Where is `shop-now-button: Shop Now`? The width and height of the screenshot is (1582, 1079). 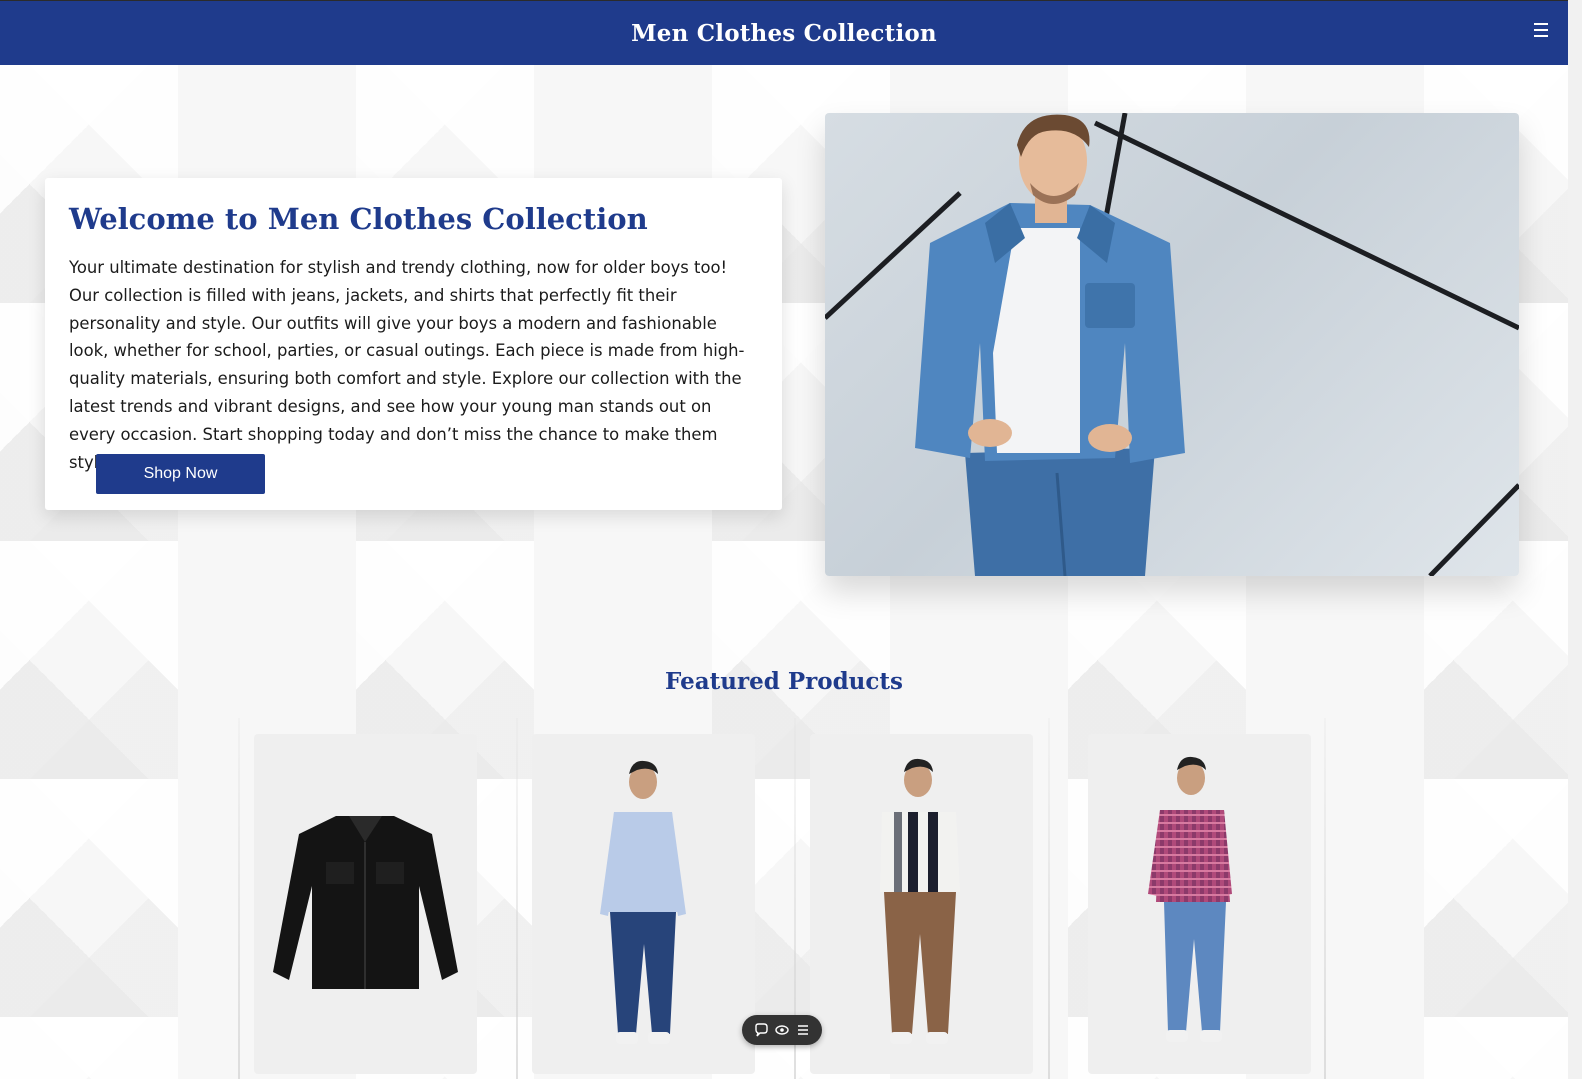
shop-now-button: Shop Now is located at coordinates (180, 474).